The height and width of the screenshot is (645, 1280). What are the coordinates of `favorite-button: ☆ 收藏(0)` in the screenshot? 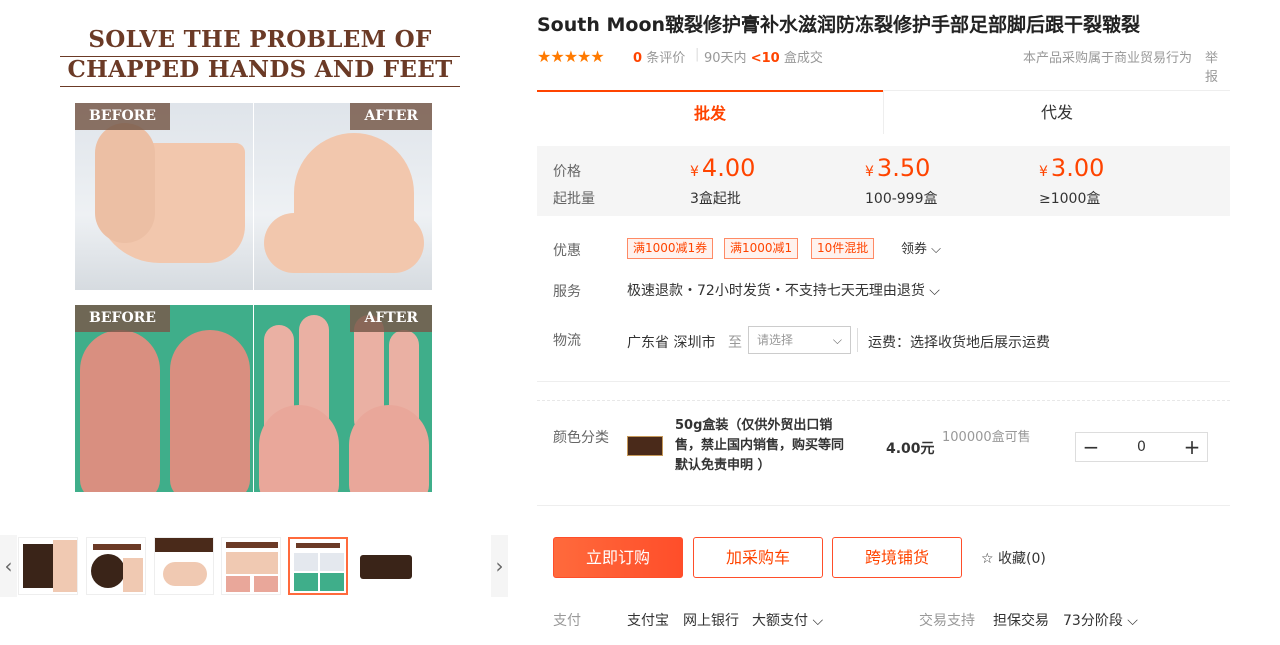 It's located at (1013, 558).